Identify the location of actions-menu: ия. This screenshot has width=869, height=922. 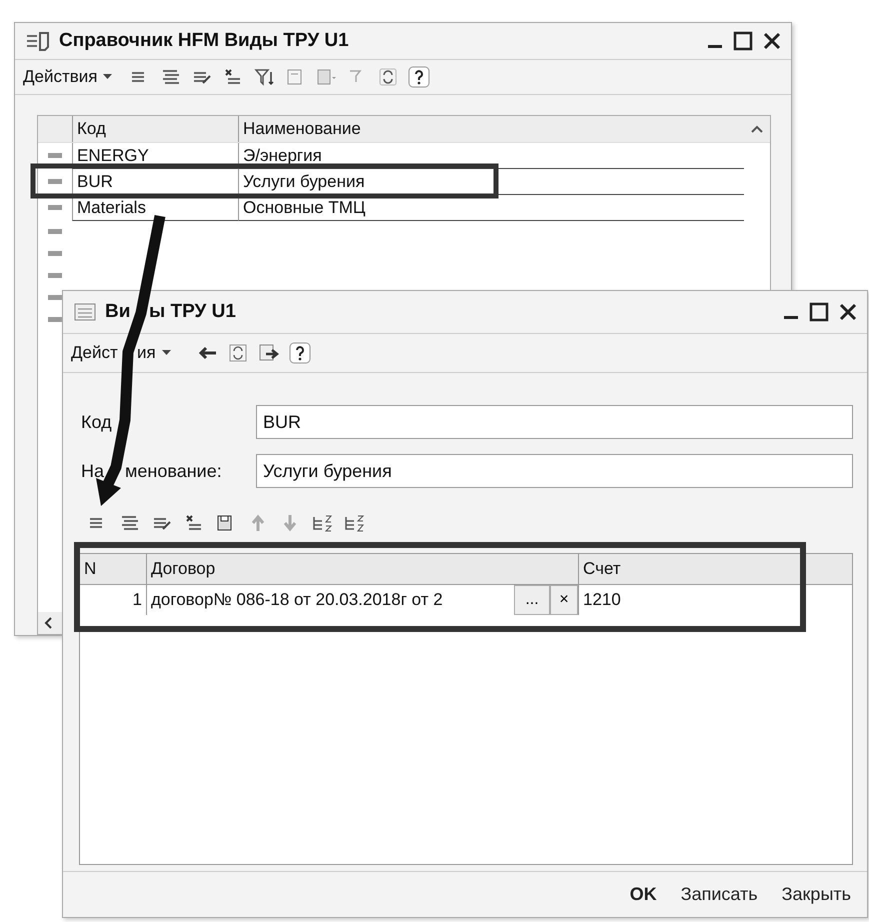
(158, 353).